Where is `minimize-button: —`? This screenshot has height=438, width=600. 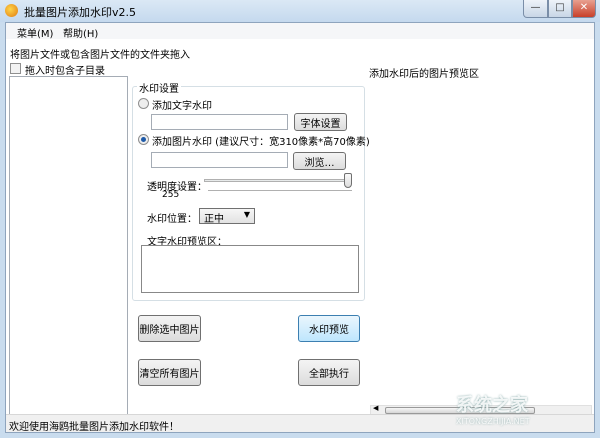 minimize-button: — is located at coordinates (535, 9).